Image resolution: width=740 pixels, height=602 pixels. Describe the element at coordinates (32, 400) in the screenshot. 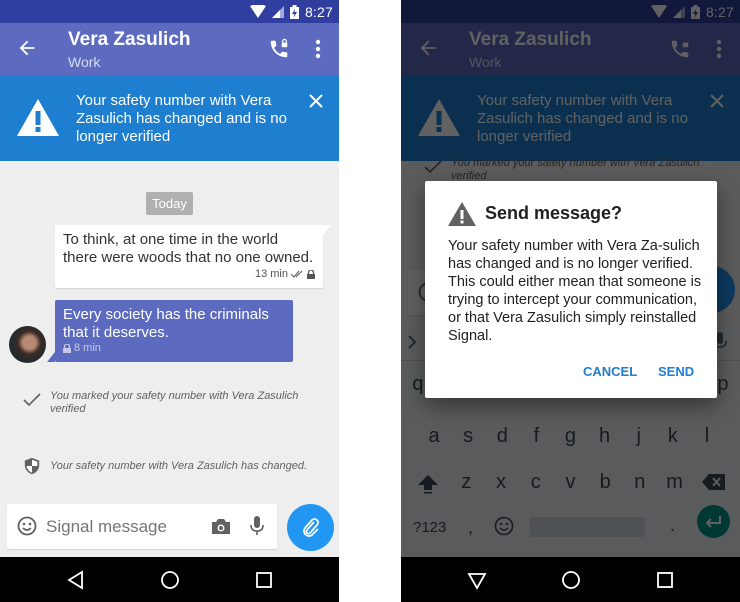

I see `checkmark-icon` at that location.